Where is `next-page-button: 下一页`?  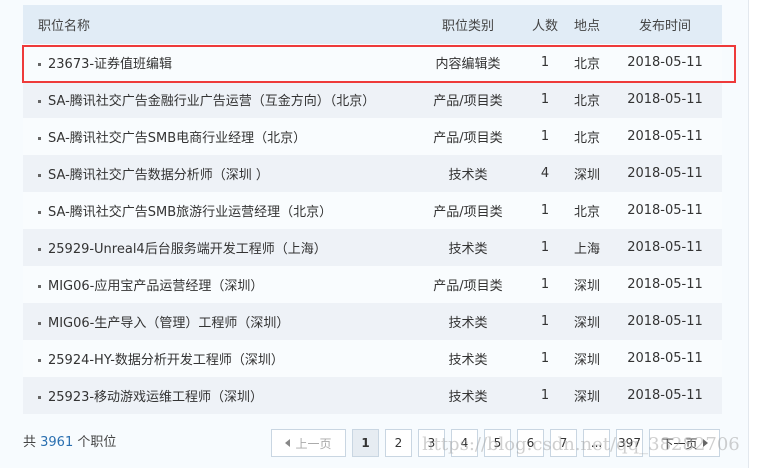
next-page-button: 下一页 is located at coordinates (684, 443).